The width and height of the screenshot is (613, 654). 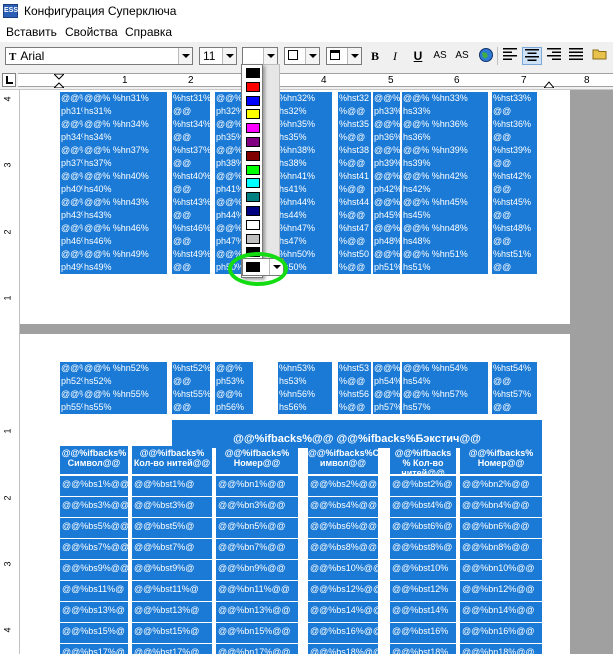 I want to click on ruler-strip: 1 2 3 4 5 6 7 8, so click(x=315, y=80).